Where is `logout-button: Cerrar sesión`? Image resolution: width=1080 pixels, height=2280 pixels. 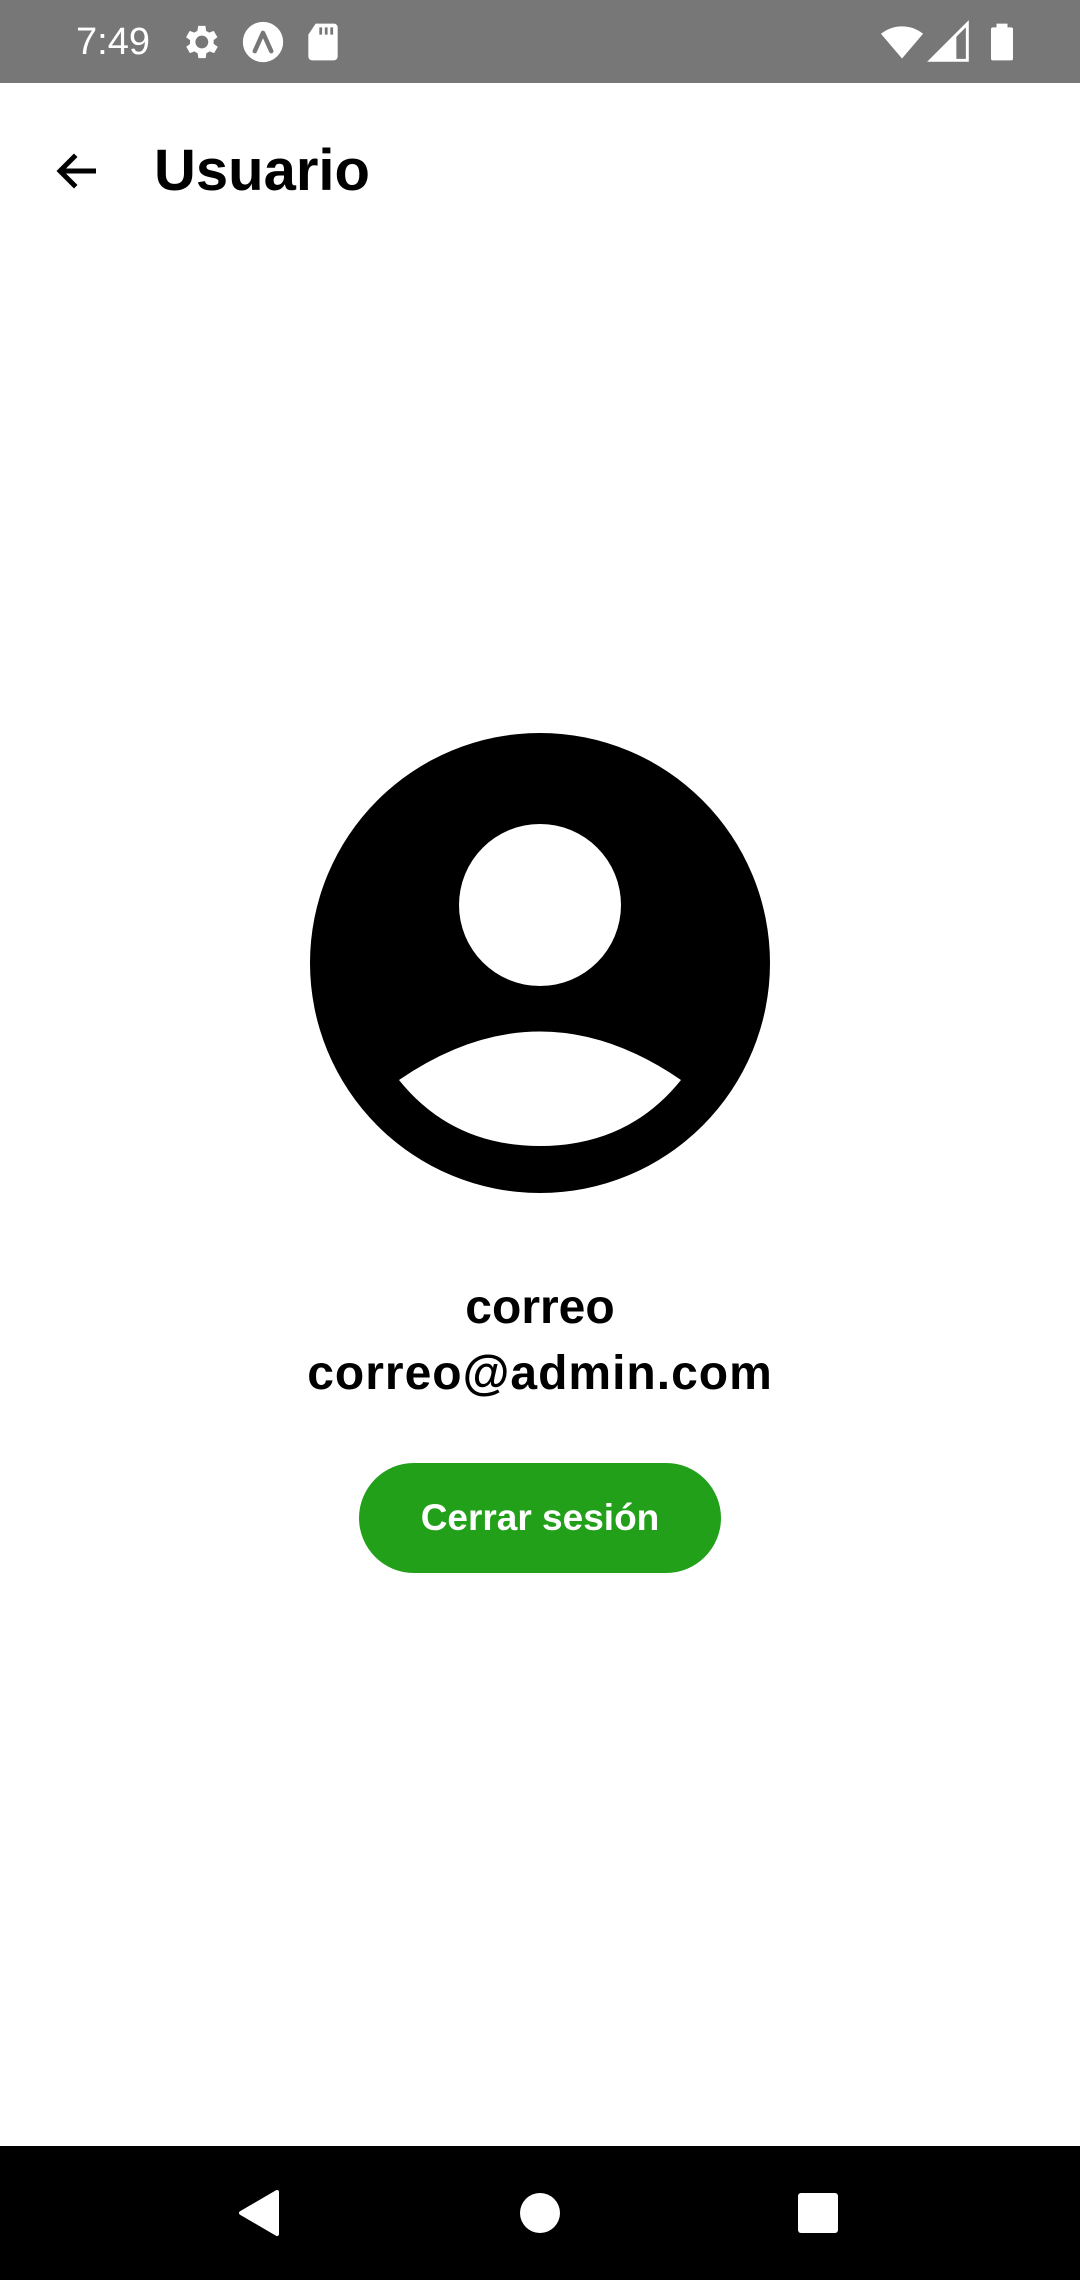 logout-button: Cerrar sesión is located at coordinates (540, 1518).